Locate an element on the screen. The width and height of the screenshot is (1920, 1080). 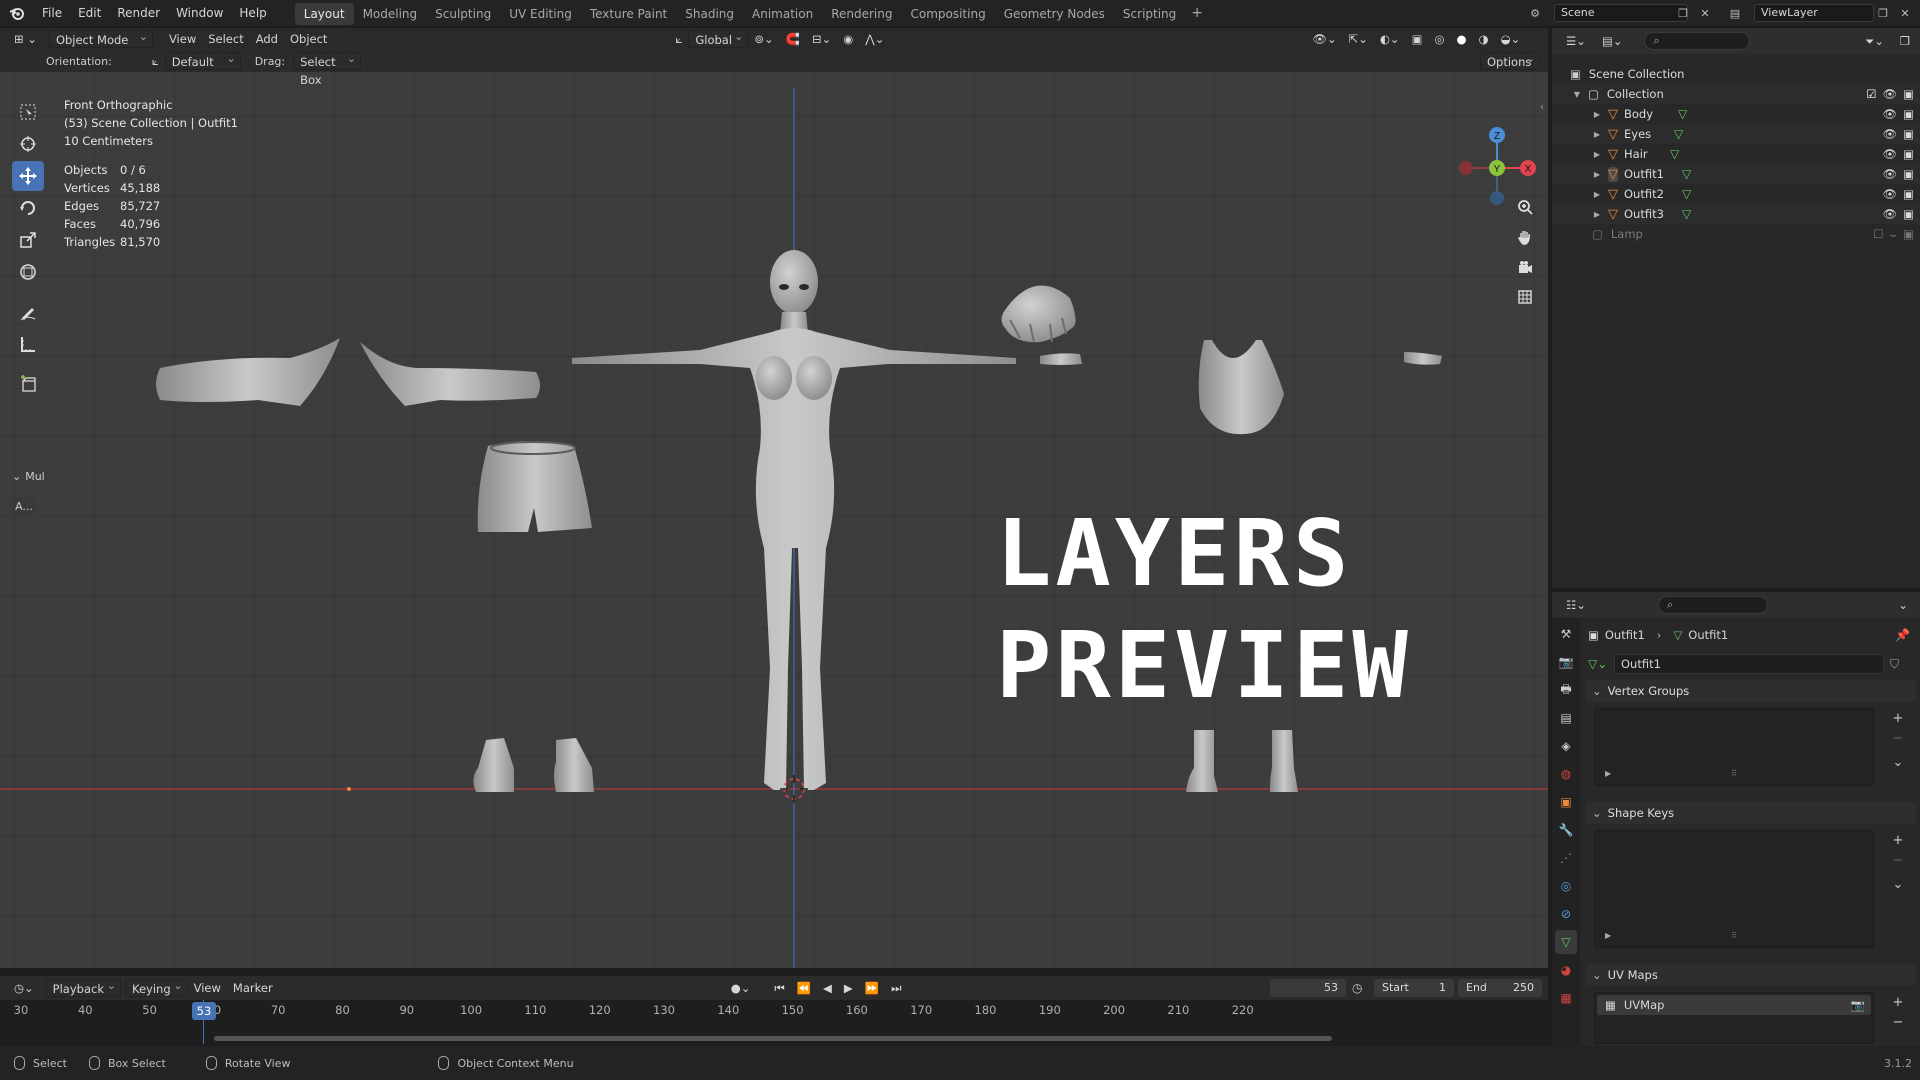
material-tab-icon: ◕ is located at coordinates (1566, 970).